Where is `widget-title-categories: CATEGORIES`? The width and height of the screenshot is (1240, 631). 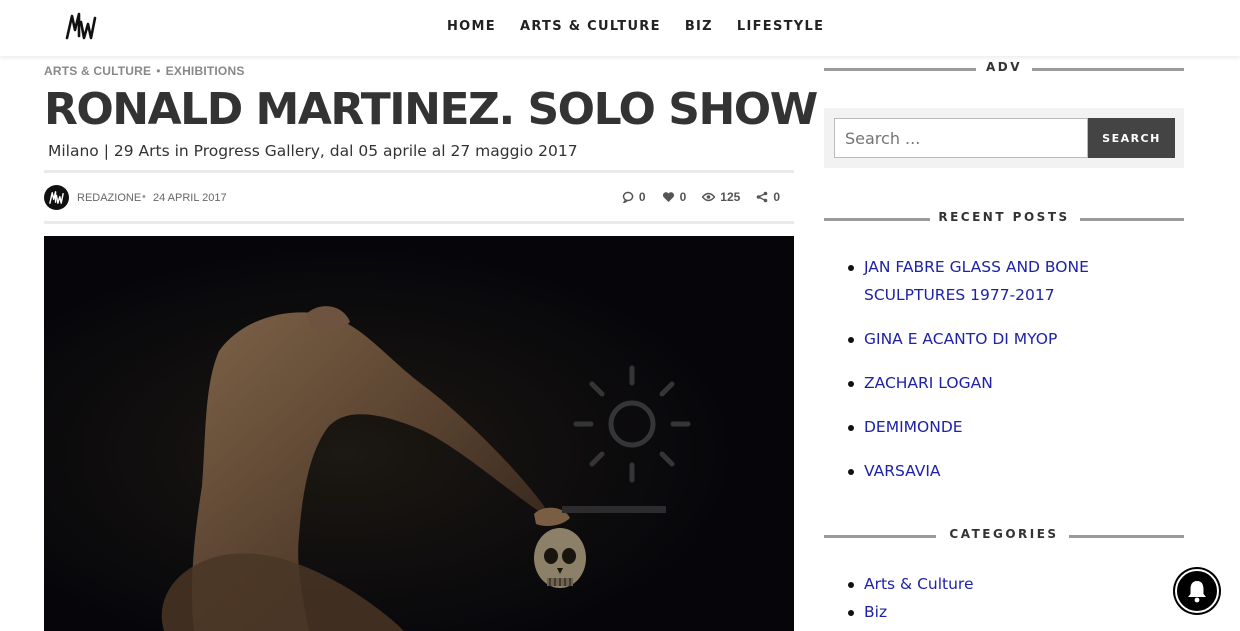
widget-title-categories: CATEGORIES is located at coordinates (1004, 536).